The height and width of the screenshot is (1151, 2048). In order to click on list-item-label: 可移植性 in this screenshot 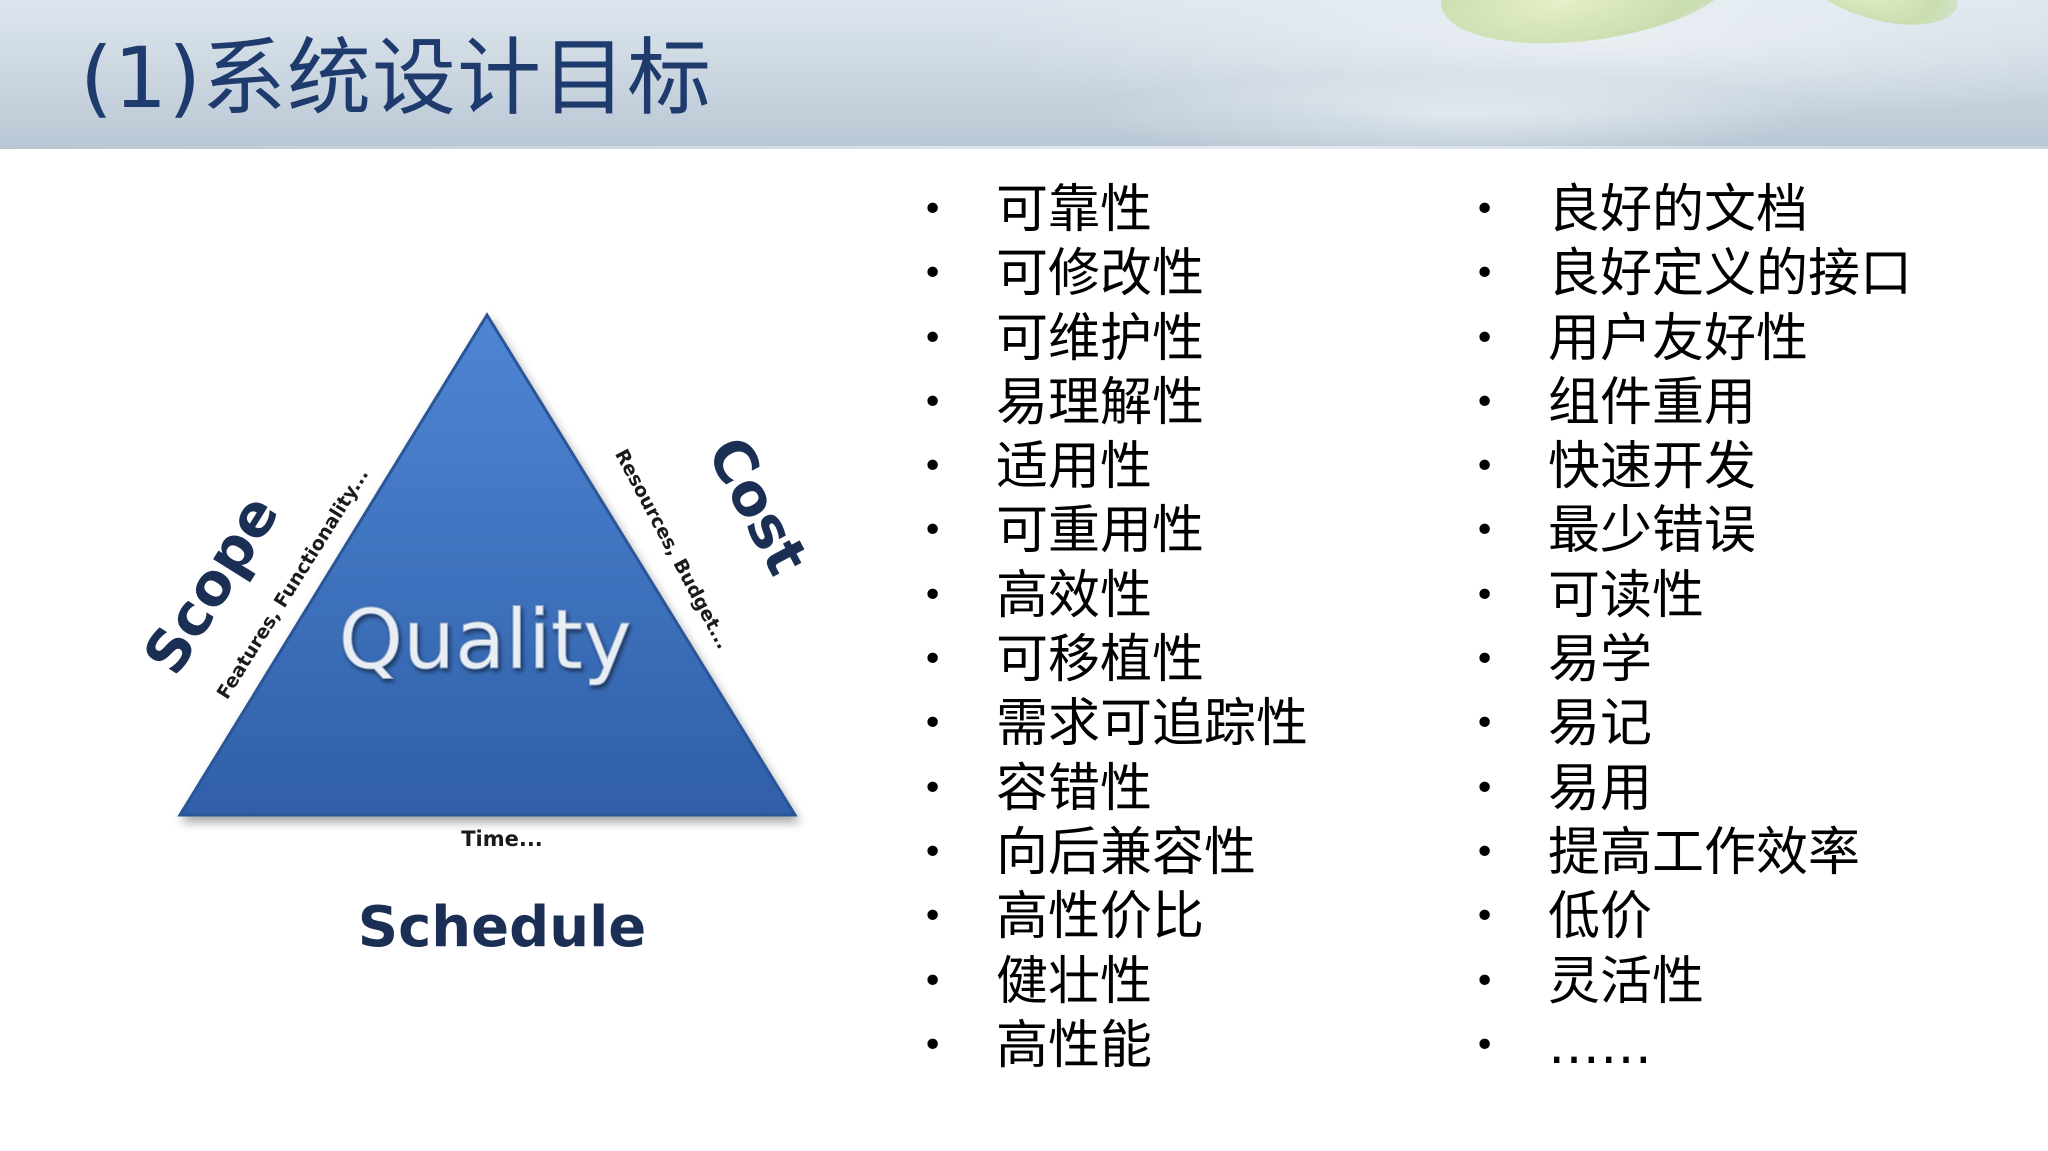, I will do `click(1100, 660)`.